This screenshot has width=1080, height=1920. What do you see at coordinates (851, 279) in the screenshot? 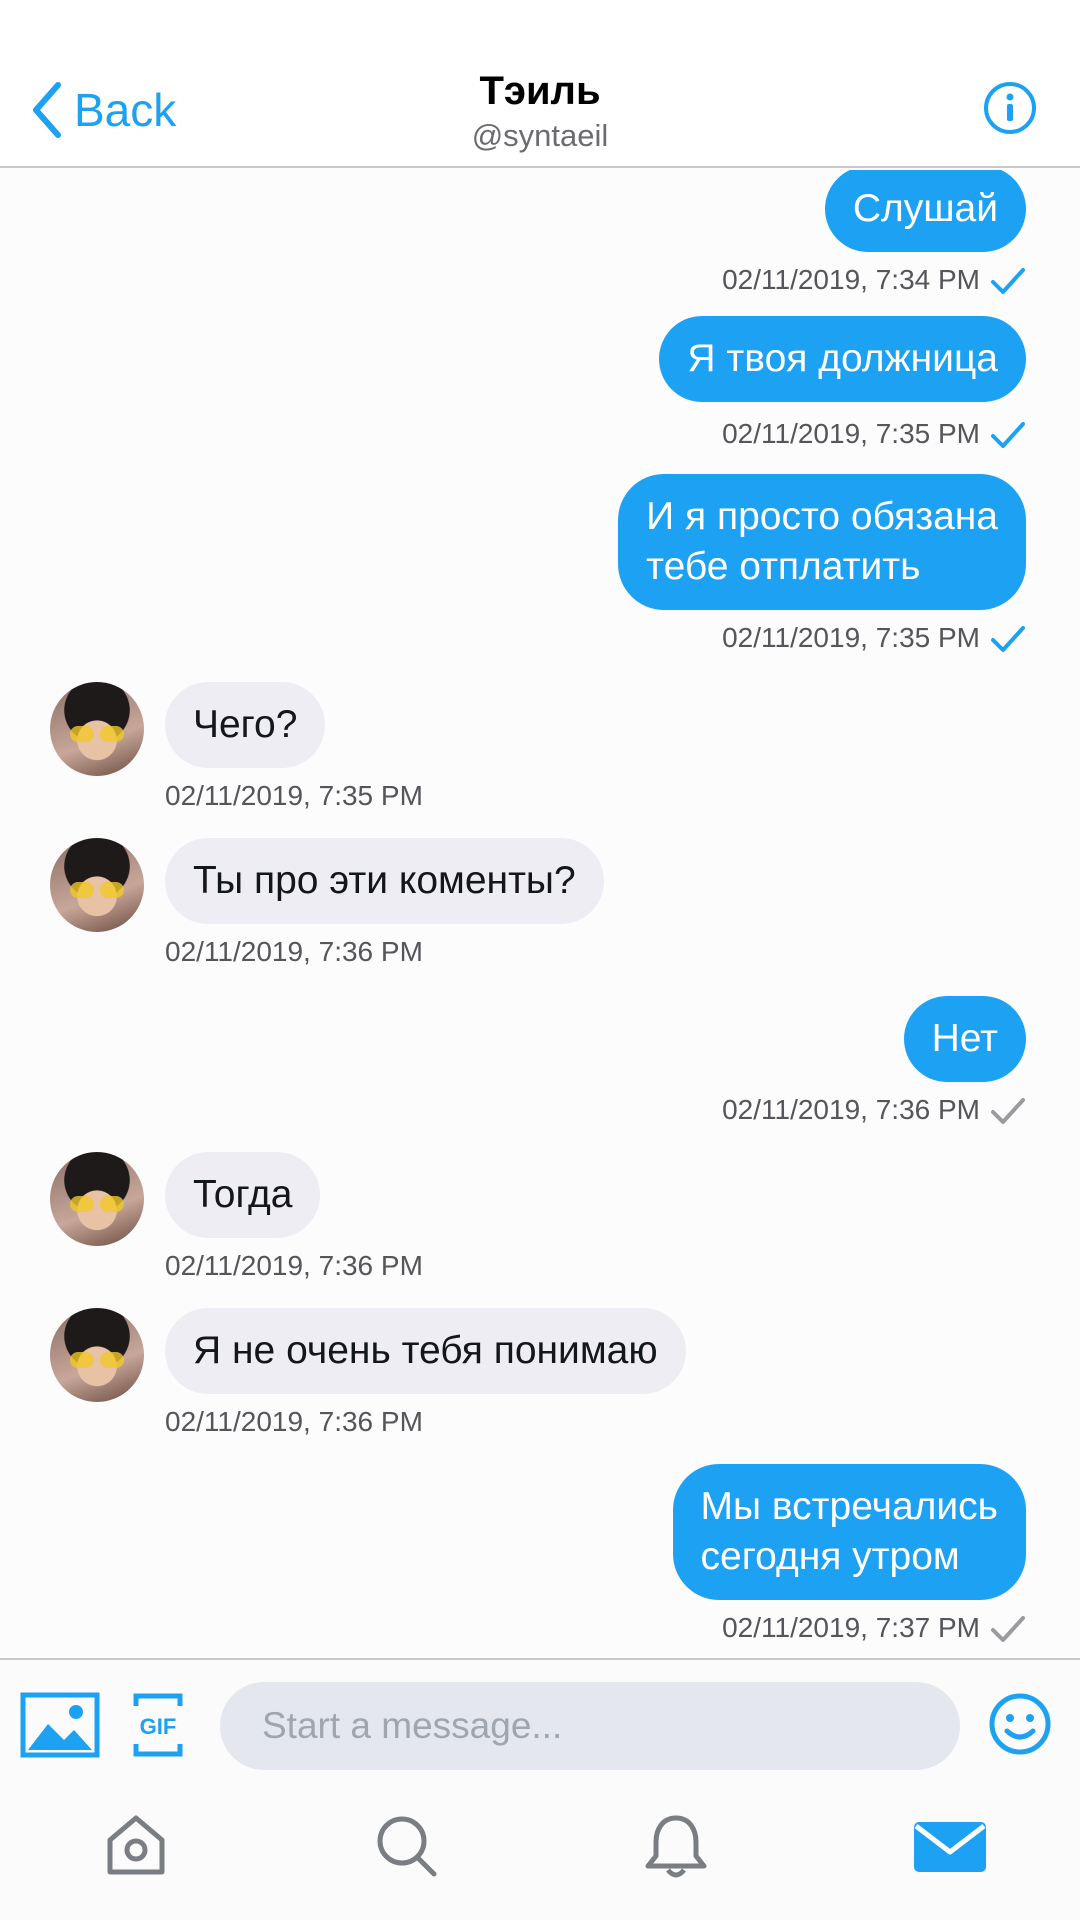
I see `message-timestamp: 02/11/2019, 7:34 PM` at bounding box center [851, 279].